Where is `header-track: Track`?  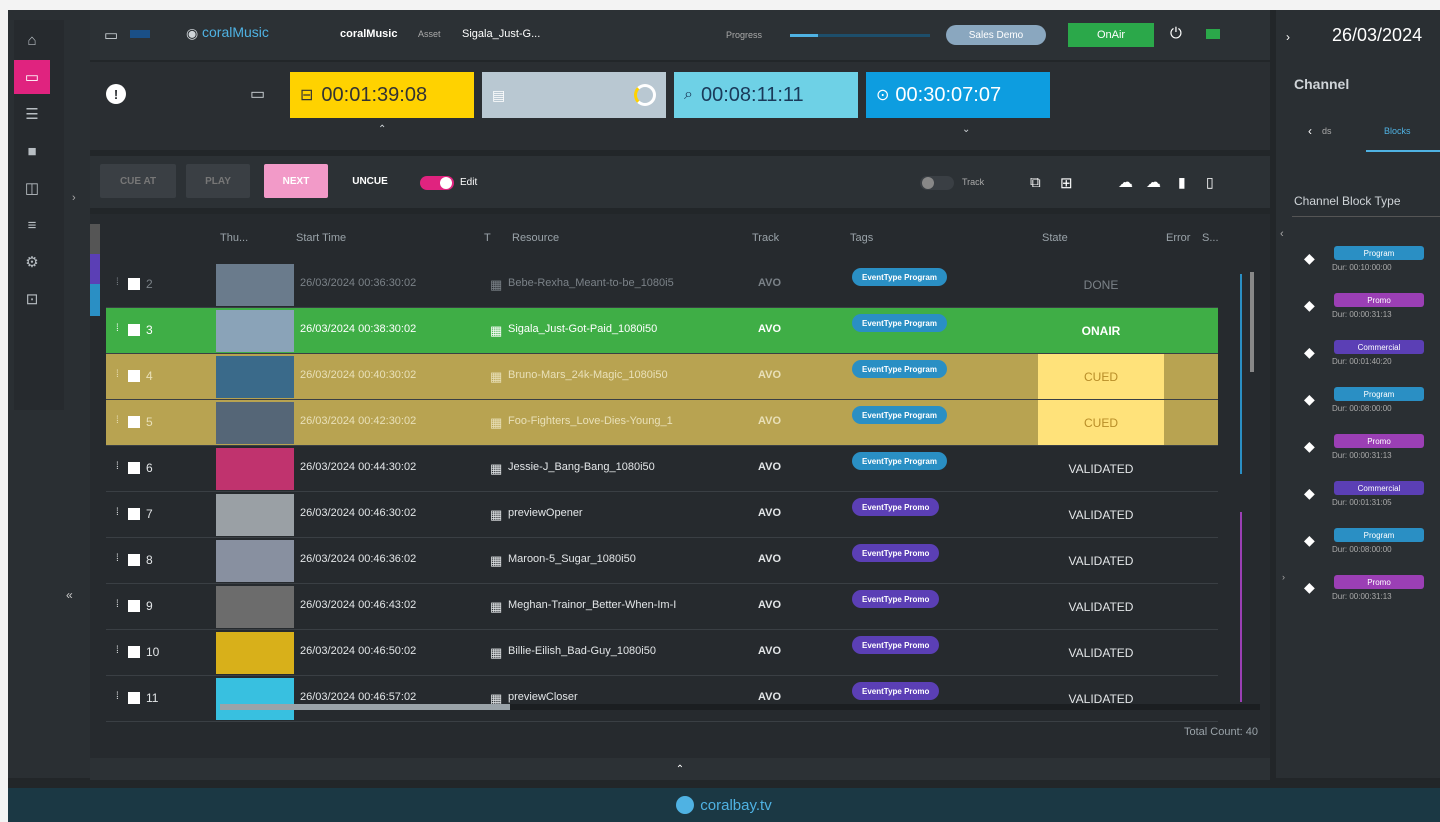 header-track: Track is located at coordinates (765, 238).